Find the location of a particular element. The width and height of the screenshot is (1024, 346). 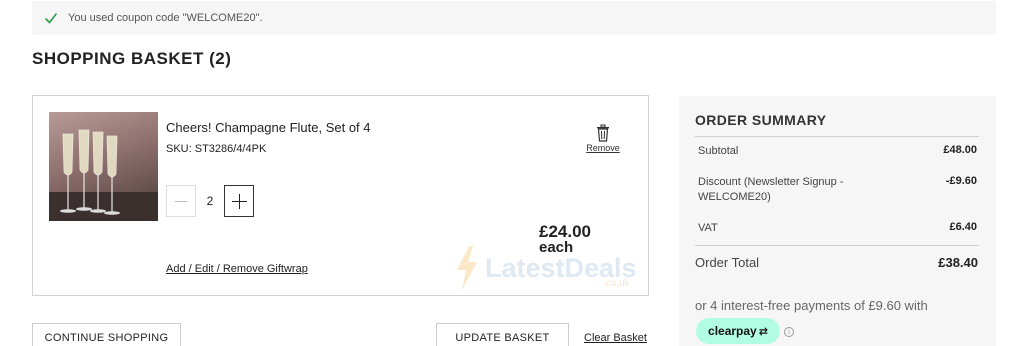

summary-value: £48.00 is located at coordinates (960, 150).